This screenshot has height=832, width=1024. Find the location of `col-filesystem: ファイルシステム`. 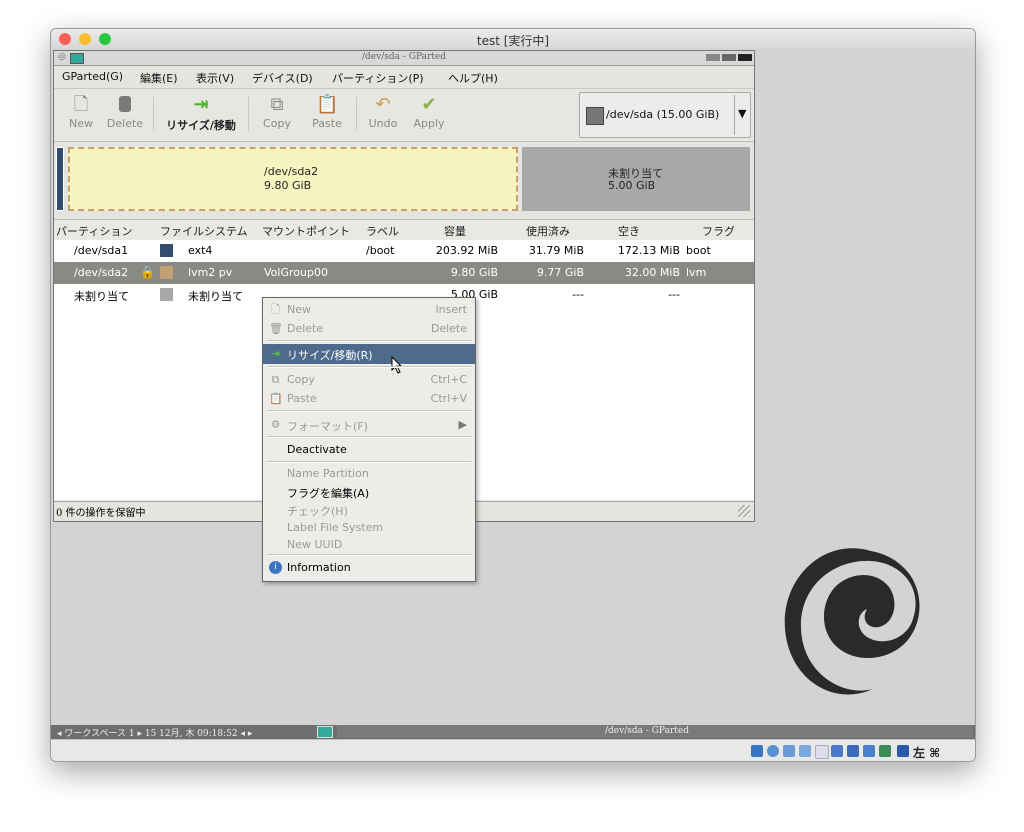

col-filesystem: ファイルシステム is located at coordinates (204, 231).